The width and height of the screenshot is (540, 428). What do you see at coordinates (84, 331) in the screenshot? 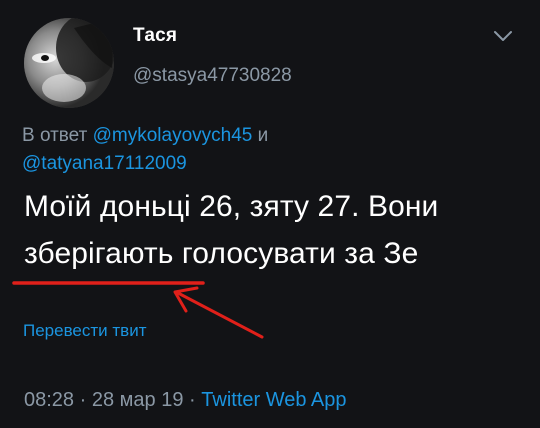
I see `translate-link: Перевести твит` at bounding box center [84, 331].